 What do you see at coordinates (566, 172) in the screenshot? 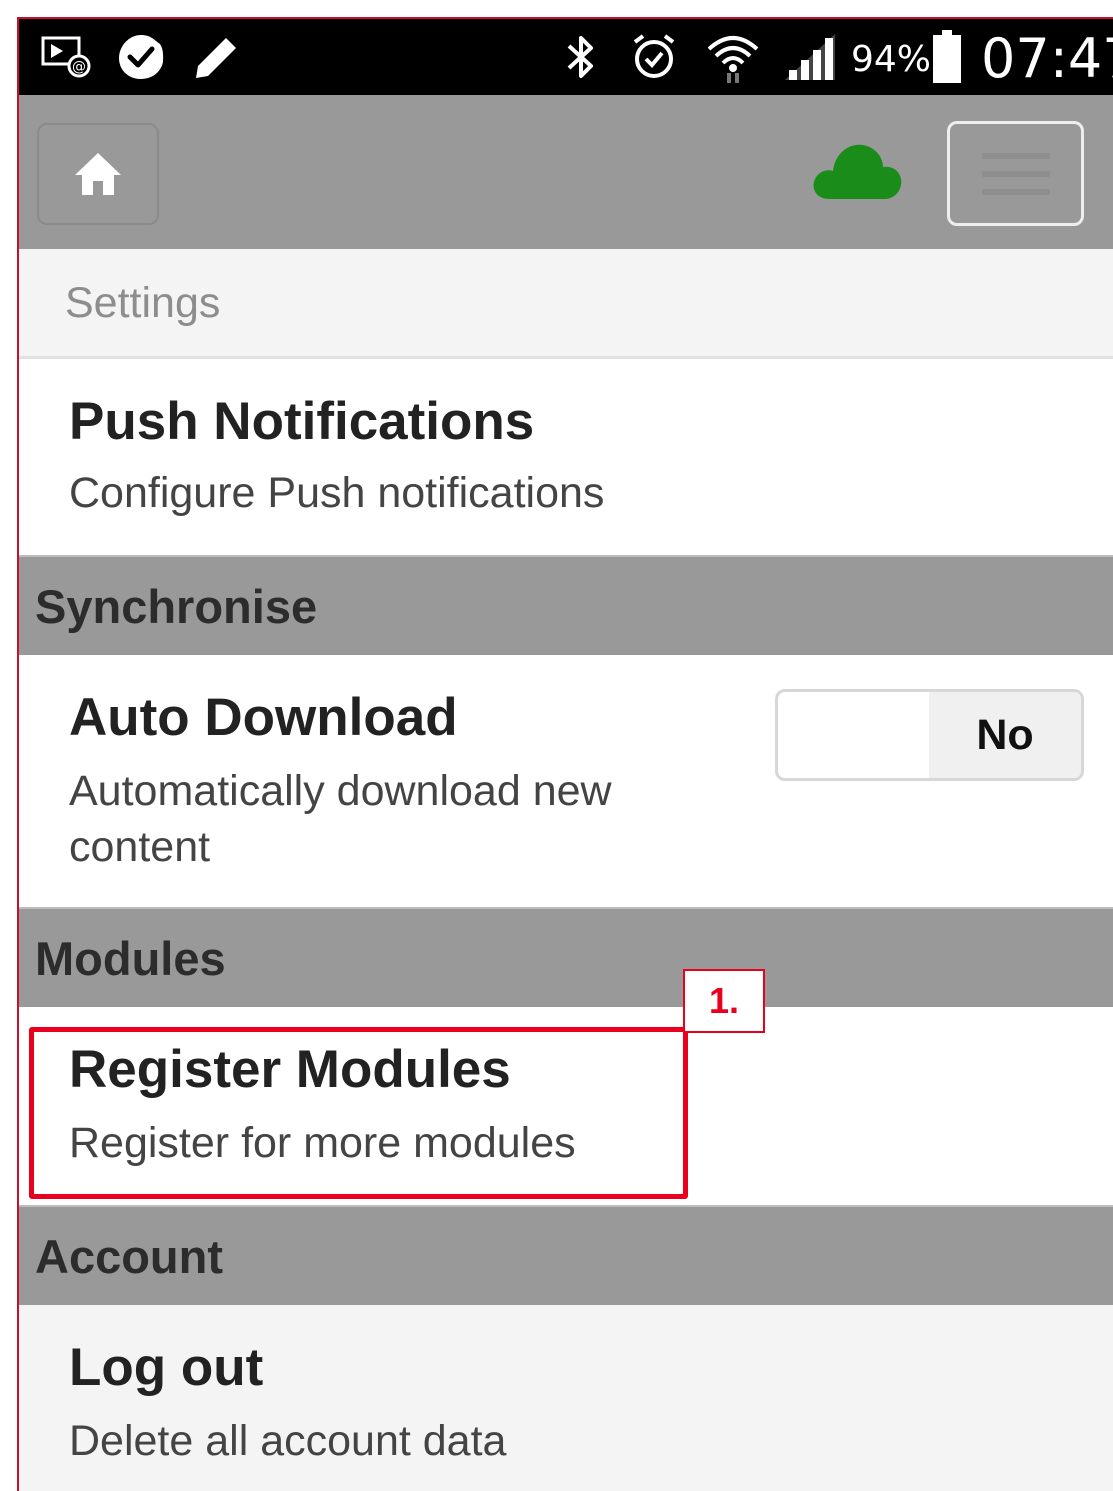
I see `app-header` at bounding box center [566, 172].